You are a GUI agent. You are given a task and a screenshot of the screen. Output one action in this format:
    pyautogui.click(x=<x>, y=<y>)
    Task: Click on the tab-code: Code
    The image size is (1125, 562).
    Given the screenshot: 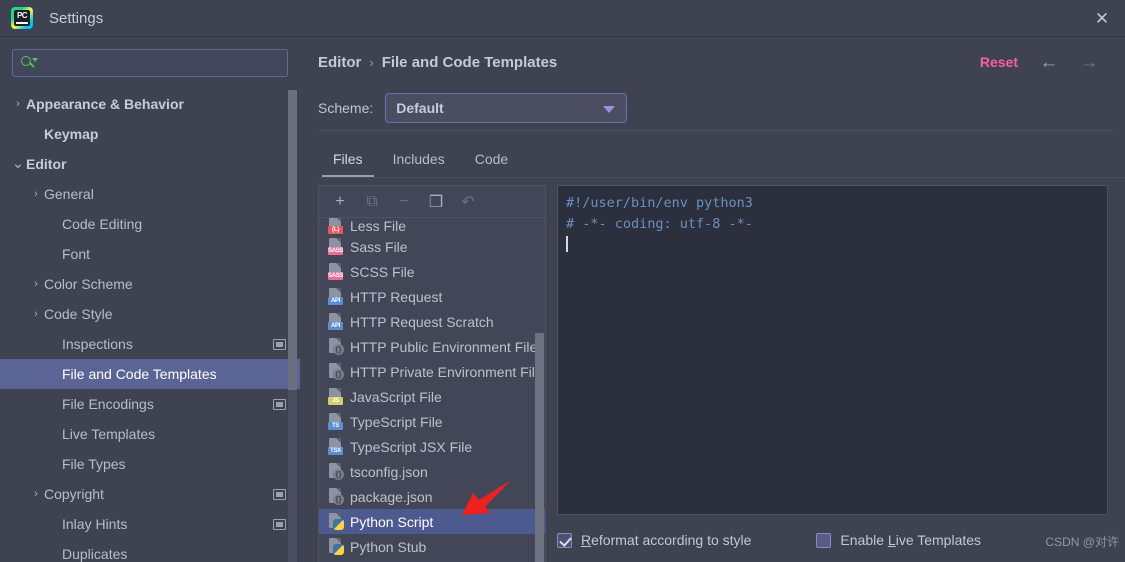 What is the action you would take?
    pyautogui.click(x=491, y=159)
    